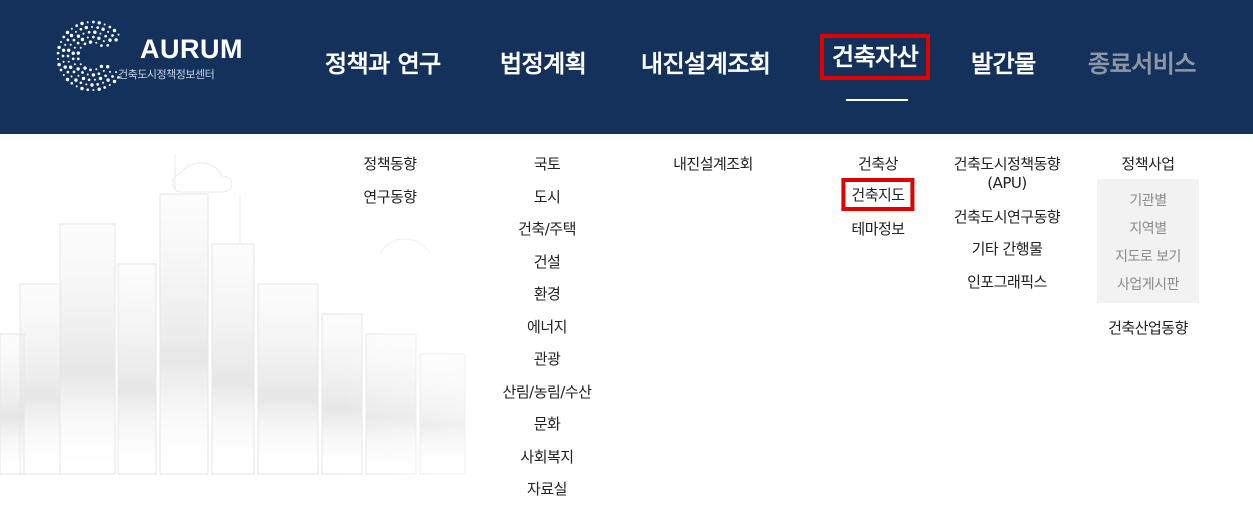 Image resolution: width=1253 pixels, height=516 pixels. Describe the element at coordinates (878, 228) in the screenshot. I see `menu-theme-info: 테마정보` at that location.